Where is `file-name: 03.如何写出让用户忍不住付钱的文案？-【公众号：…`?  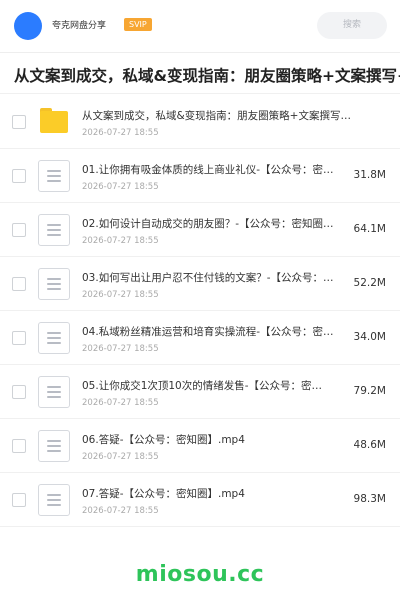
file-name: 03.如何写出让用户忍不住付钱的文案？-【公众号：… is located at coordinates (211, 277).